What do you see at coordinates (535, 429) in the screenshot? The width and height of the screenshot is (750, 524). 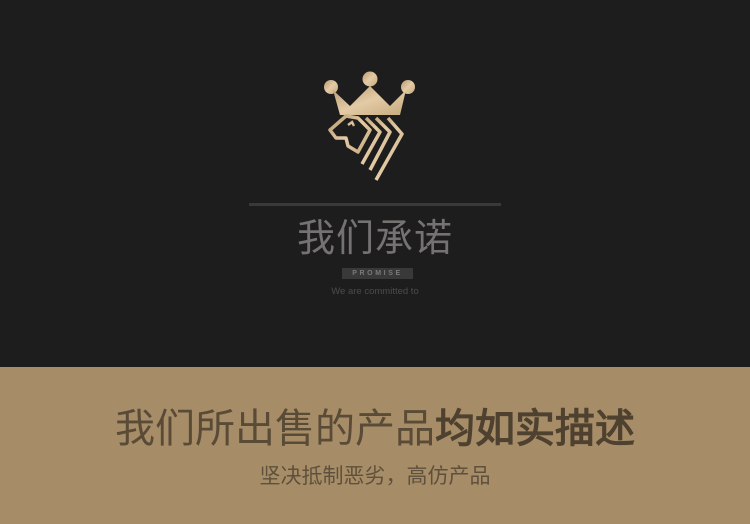 I see `headline-bold-text: 均如实描述` at bounding box center [535, 429].